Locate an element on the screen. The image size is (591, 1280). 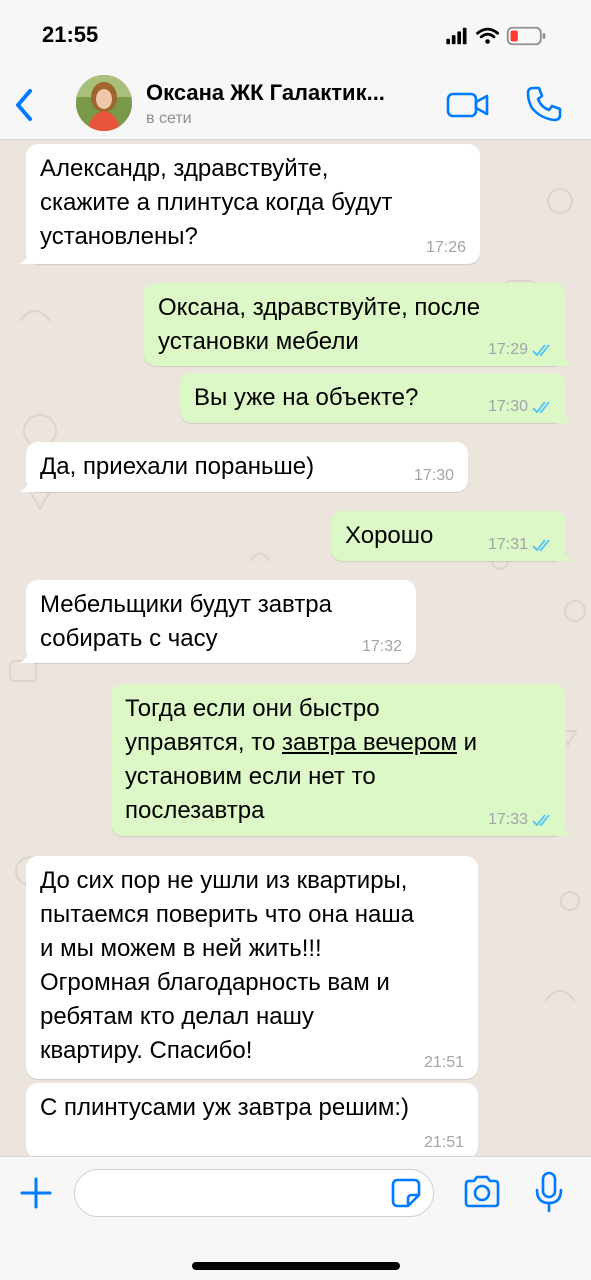
message-text-line: управятся, то завтра вечером и is located at coordinates (338, 743).